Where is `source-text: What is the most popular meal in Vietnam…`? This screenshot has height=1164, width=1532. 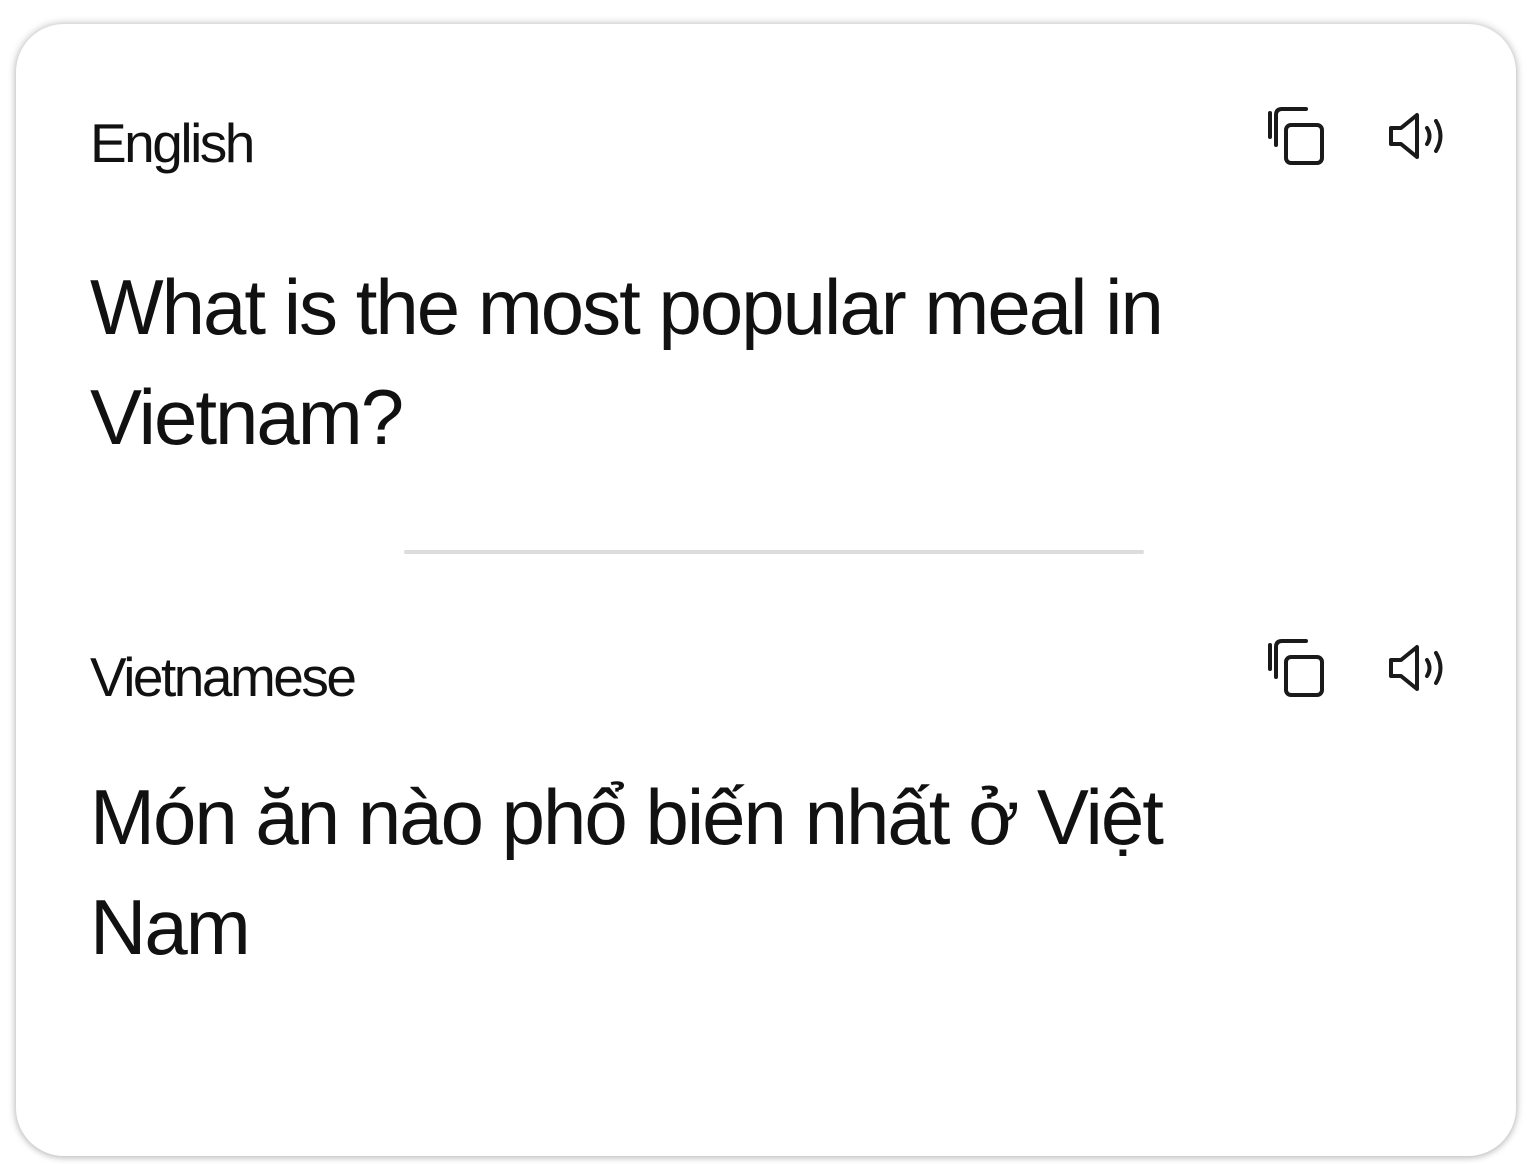 source-text: What is the most popular meal in Vietnam… is located at coordinates (690, 362).